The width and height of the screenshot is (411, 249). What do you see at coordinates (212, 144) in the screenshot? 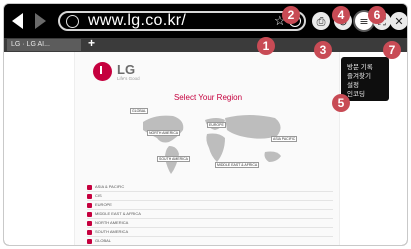
I see `world-map` at bounding box center [212, 144].